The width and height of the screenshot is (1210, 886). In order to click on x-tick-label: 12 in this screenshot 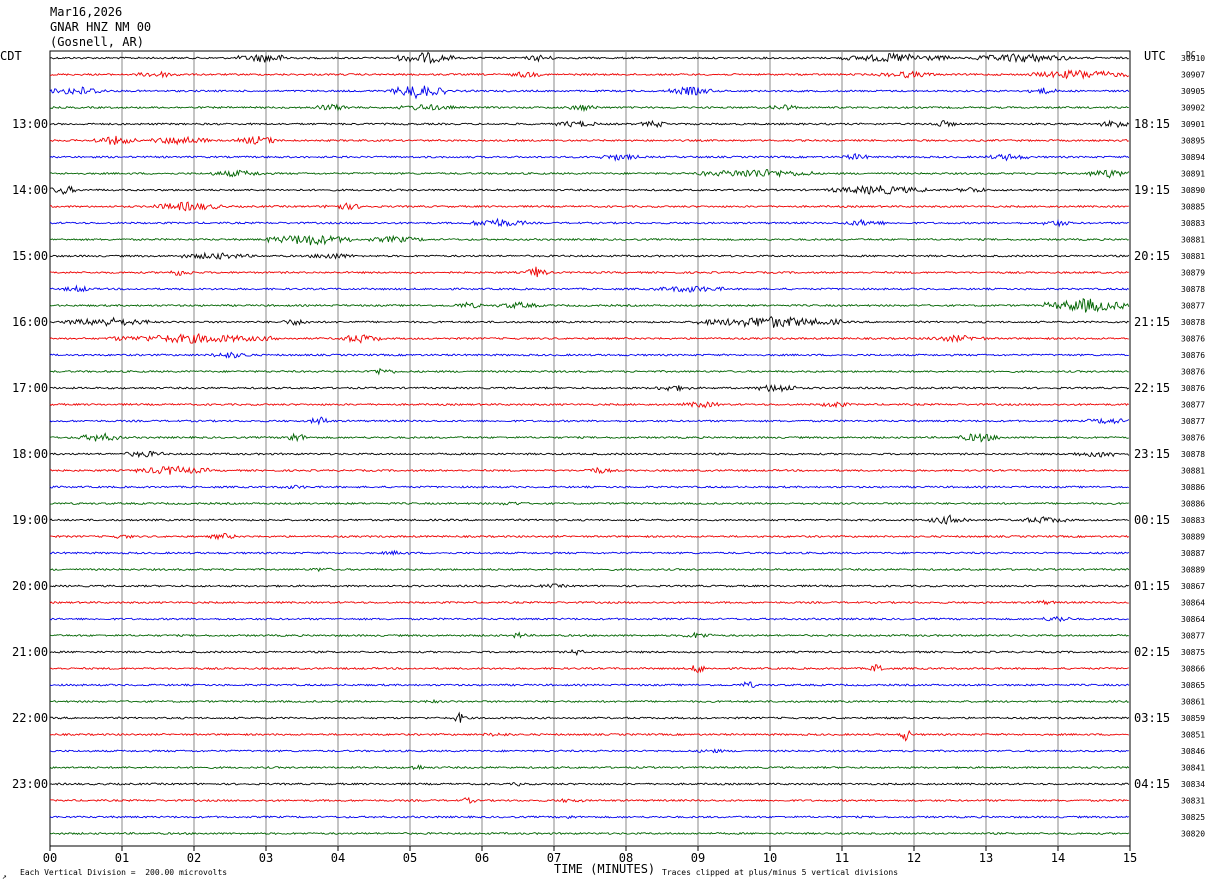, I will do `click(914, 858)`.